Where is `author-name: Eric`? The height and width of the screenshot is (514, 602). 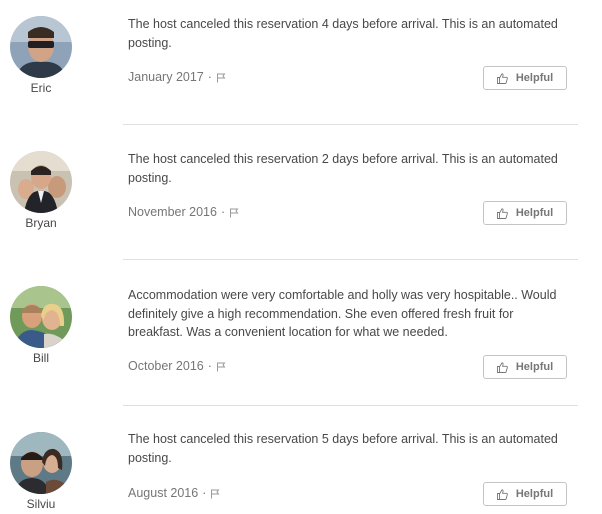 author-name: Eric is located at coordinates (41, 88).